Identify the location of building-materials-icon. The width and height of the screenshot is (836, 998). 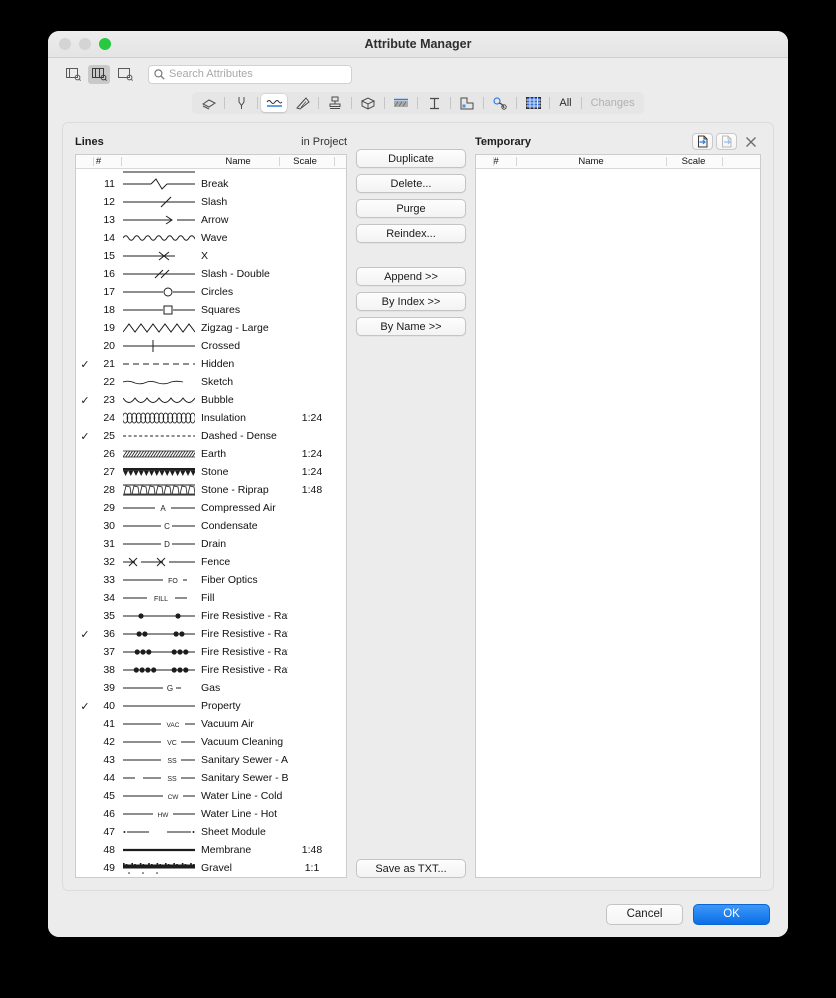
(368, 103).